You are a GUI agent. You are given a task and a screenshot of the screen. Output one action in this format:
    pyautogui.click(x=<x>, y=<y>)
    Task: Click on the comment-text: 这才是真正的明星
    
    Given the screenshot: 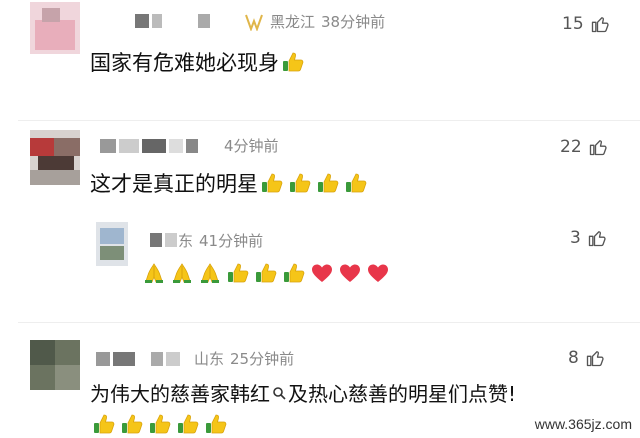 What is the action you would take?
    pyautogui.click(x=229, y=183)
    